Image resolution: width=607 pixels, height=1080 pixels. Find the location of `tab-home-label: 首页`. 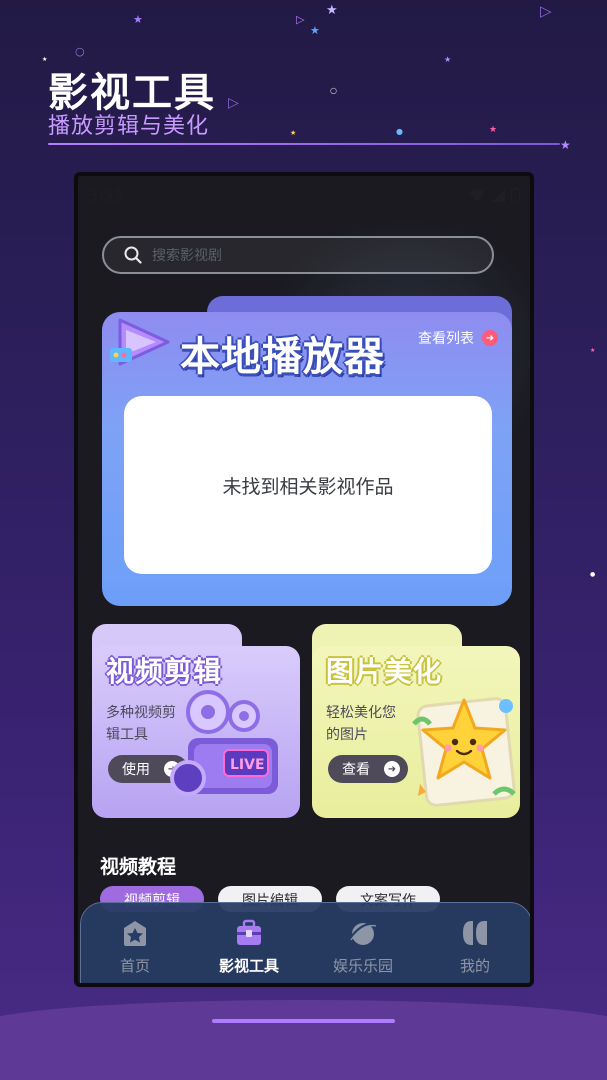

tab-home-label: 首页 is located at coordinates (134, 966).